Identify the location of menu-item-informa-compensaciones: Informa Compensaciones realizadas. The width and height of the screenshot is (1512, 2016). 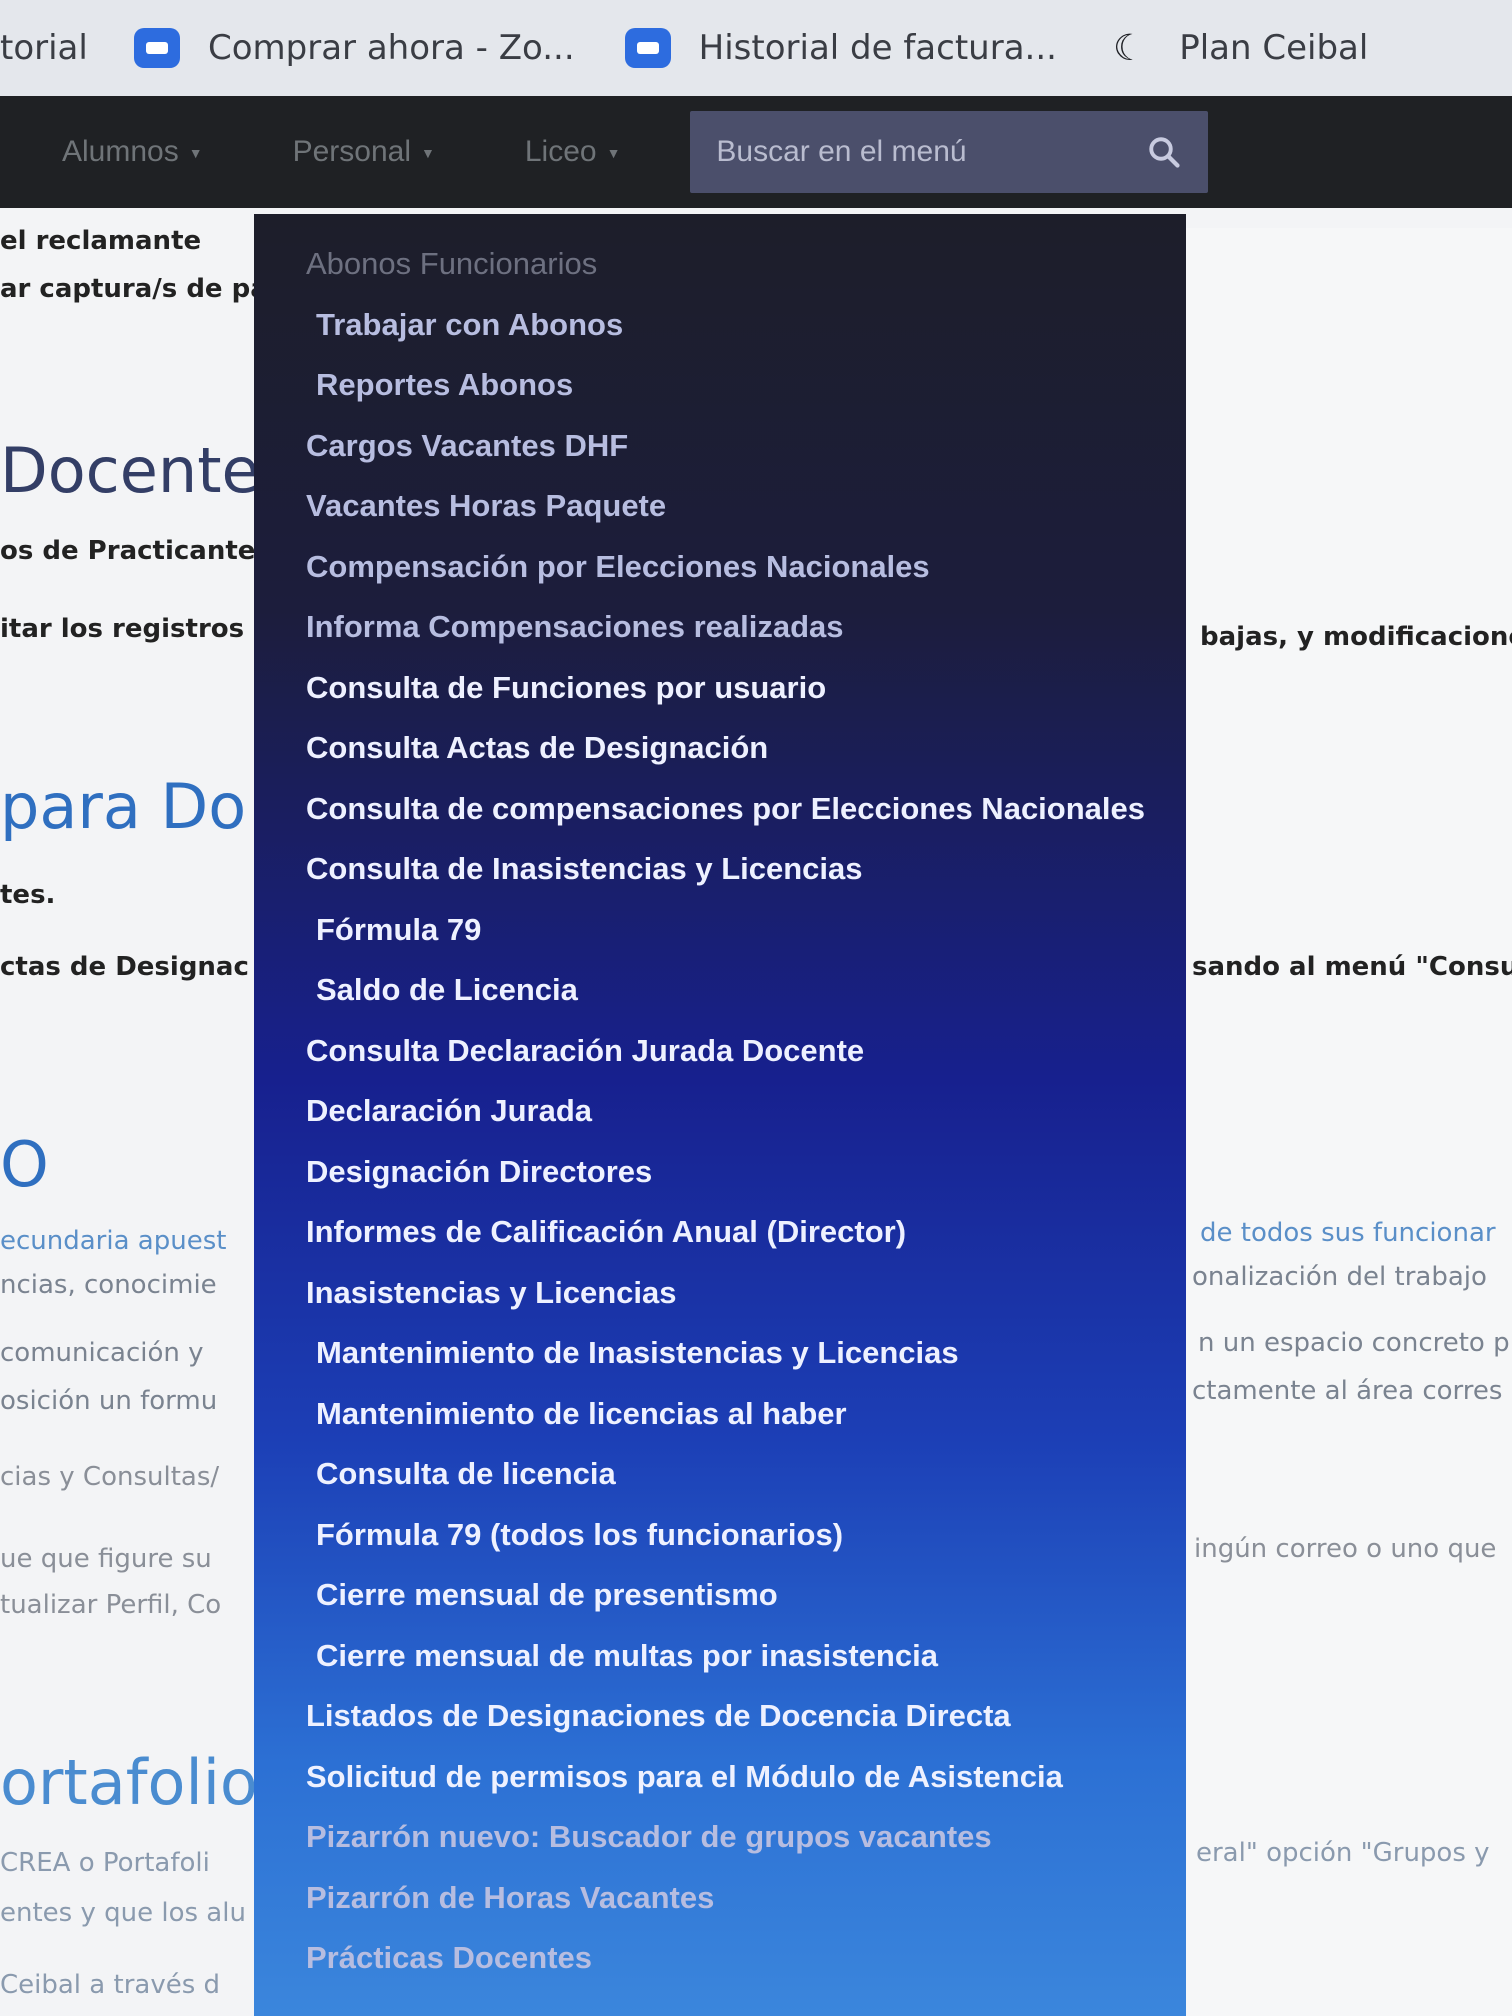
(720, 627).